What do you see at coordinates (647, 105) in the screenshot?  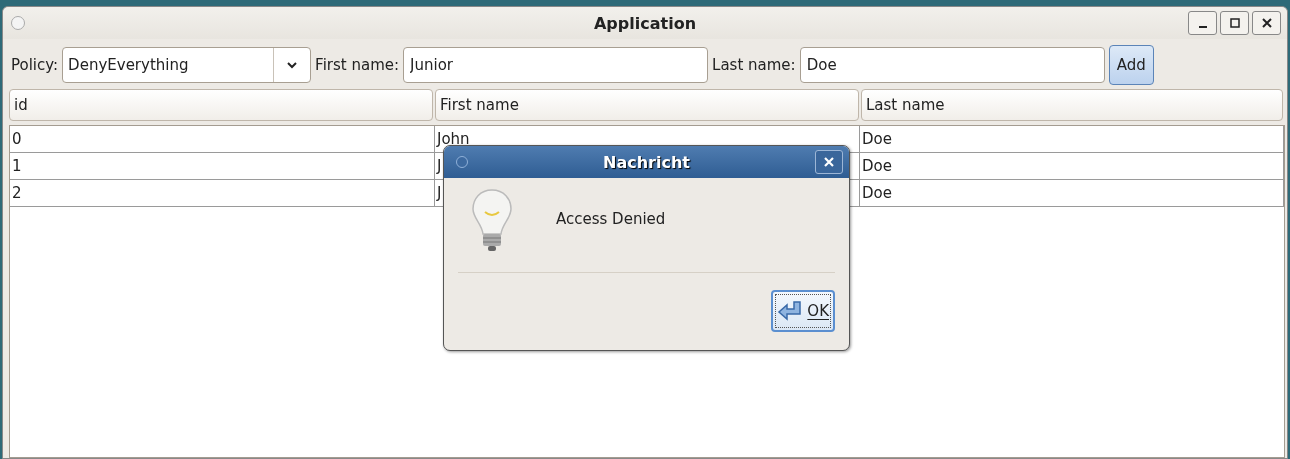 I see `column-header: First name` at bounding box center [647, 105].